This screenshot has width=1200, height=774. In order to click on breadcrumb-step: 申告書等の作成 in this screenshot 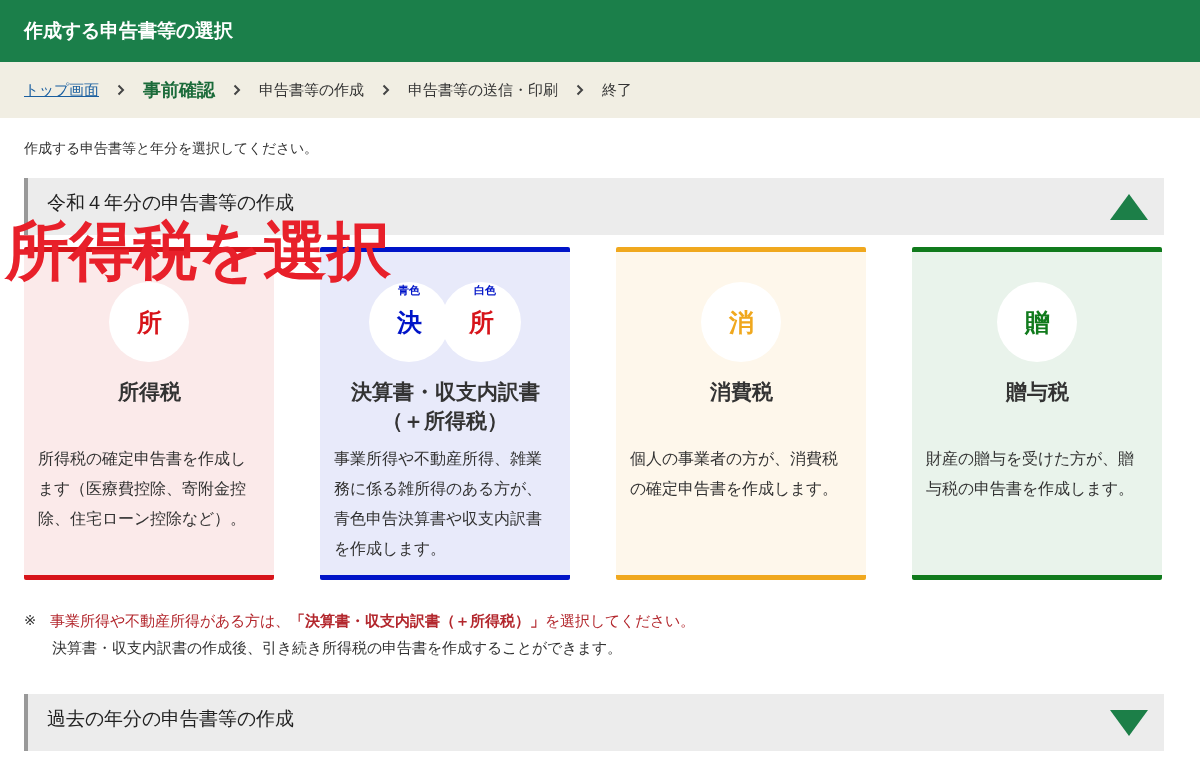, I will do `click(311, 90)`.